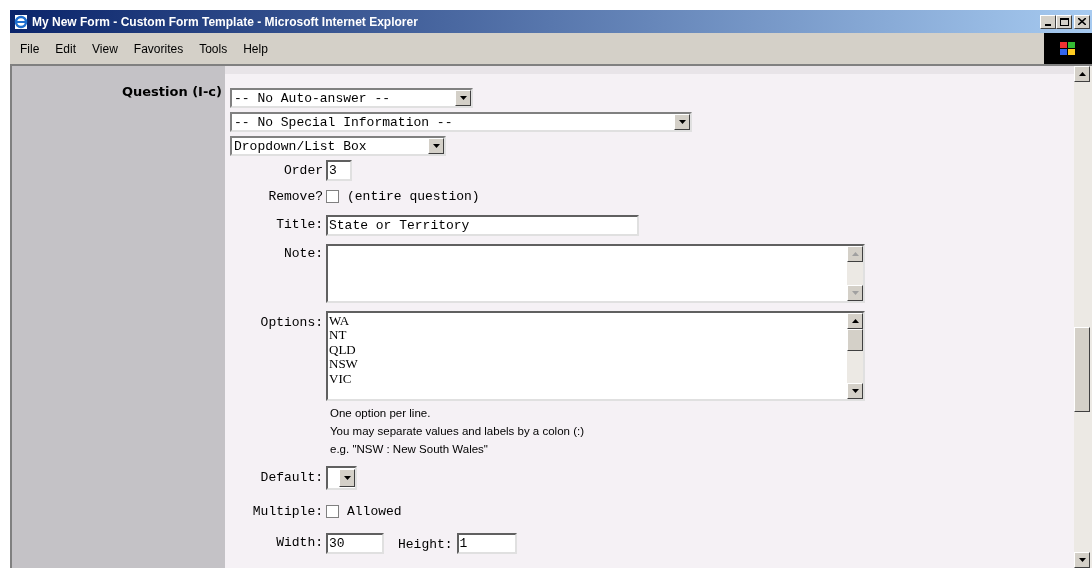 This screenshot has height=569, width=1092. What do you see at coordinates (213, 48) in the screenshot?
I see `menu-item: Tools` at bounding box center [213, 48].